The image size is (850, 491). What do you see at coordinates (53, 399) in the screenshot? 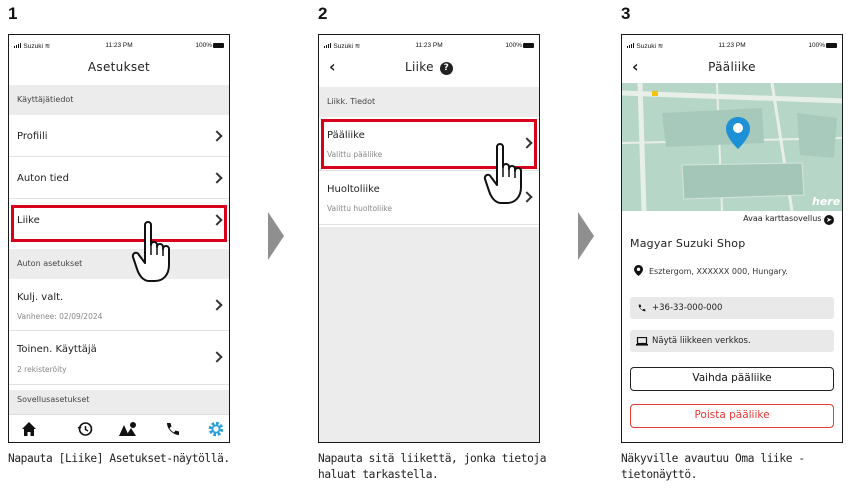
I see `section-label: Sovellusasetukset` at bounding box center [53, 399].